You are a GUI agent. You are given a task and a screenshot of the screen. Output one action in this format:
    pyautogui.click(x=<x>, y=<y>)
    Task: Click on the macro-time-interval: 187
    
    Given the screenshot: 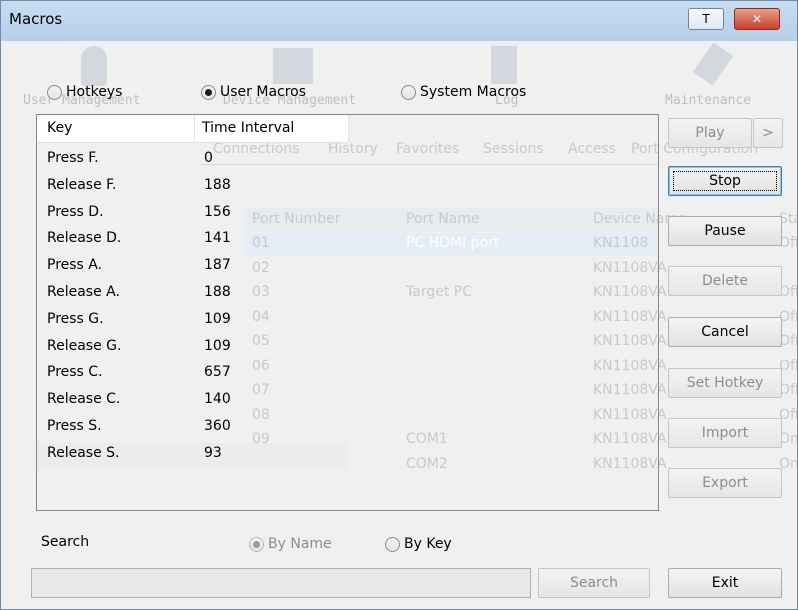 What is the action you would take?
    pyautogui.click(x=217, y=265)
    